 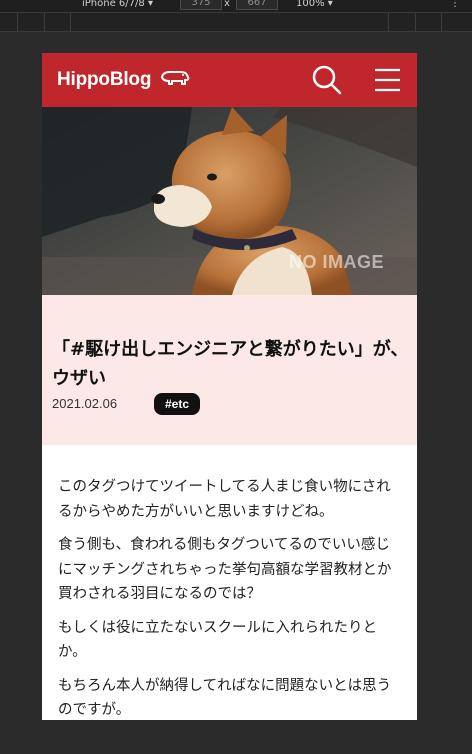 What do you see at coordinates (337, 262) in the screenshot?
I see `no-image-watermark: NO IMAGE` at bounding box center [337, 262].